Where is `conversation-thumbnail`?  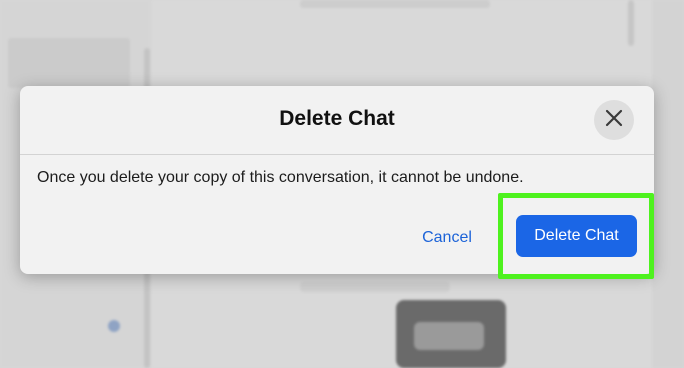
conversation-thumbnail is located at coordinates (69, 63).